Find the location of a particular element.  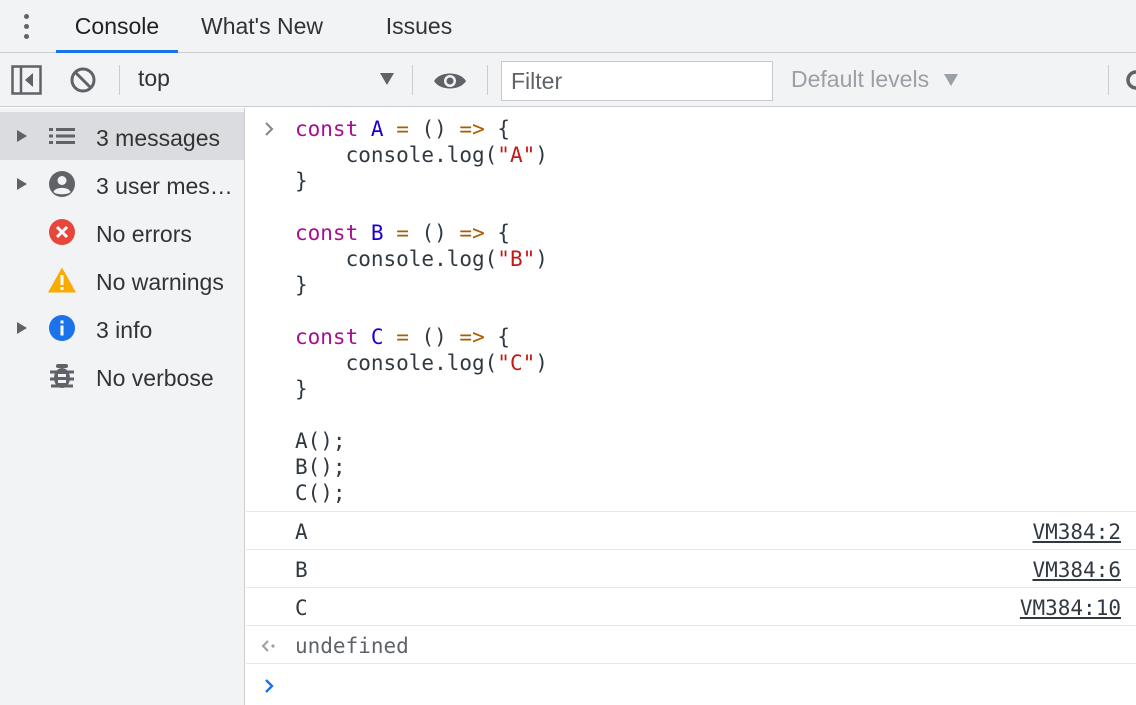

log-message-row: C VM384:10 is located at coordinates (691, 606).